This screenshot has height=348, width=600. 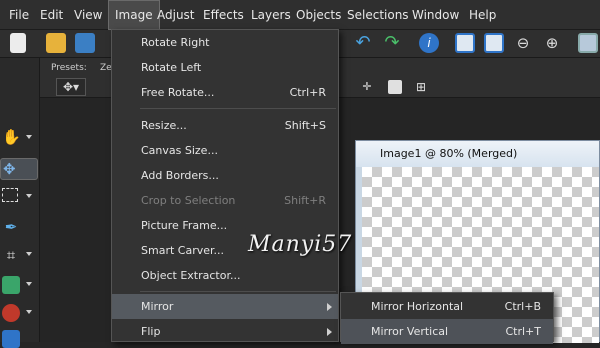 I want to click on menu-file: File, so click(x=19, y=15).